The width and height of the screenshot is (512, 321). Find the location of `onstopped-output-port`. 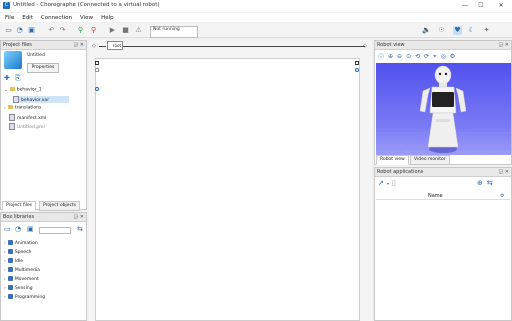

onstopped-output-port is located at coordinates (357, 63).